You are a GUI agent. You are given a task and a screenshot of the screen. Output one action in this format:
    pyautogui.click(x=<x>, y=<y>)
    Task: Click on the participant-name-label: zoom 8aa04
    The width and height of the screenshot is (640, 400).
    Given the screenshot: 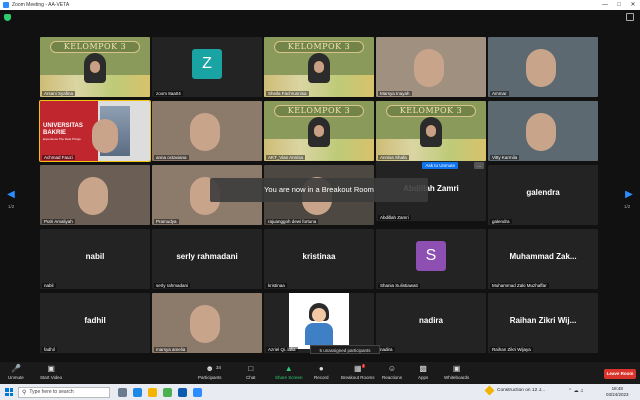 What is the action you would take?
    pyautogui.click(x=168, y=93)
    